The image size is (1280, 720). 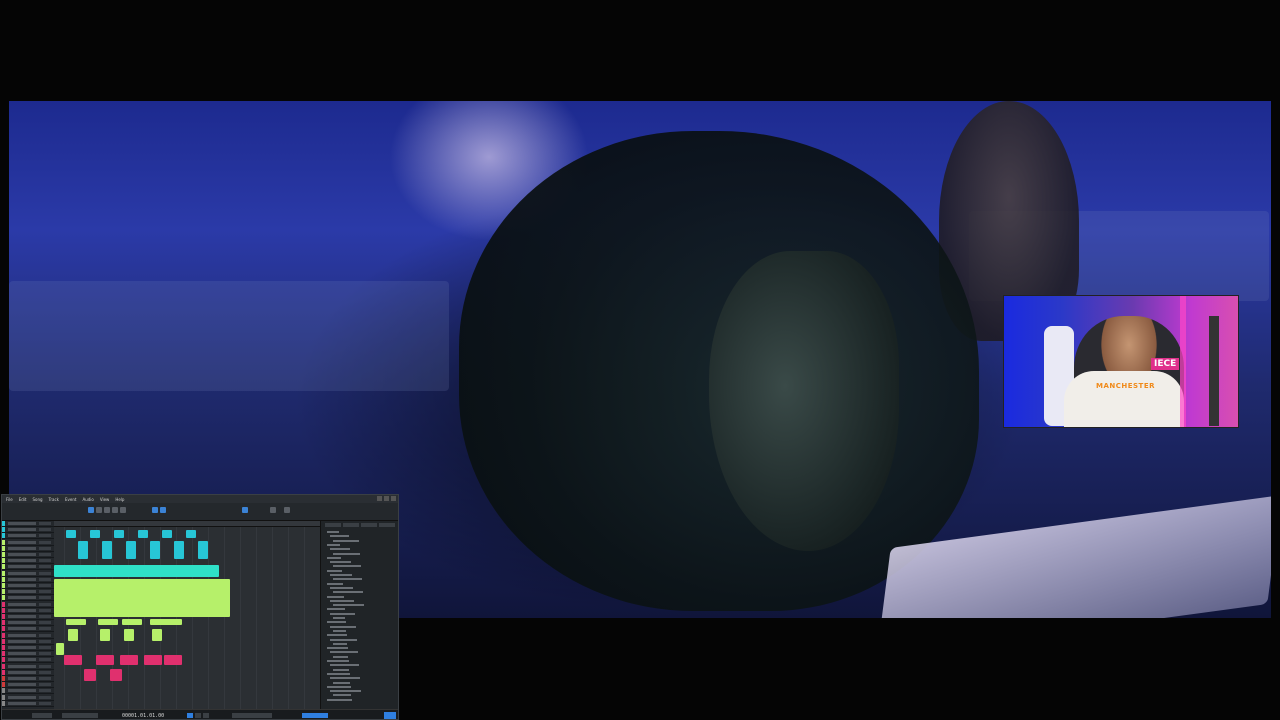 What do you see at coordinates (123, 510) in the screenshot?
I see `paint-tool-icon` at bounding box center [123, 510].